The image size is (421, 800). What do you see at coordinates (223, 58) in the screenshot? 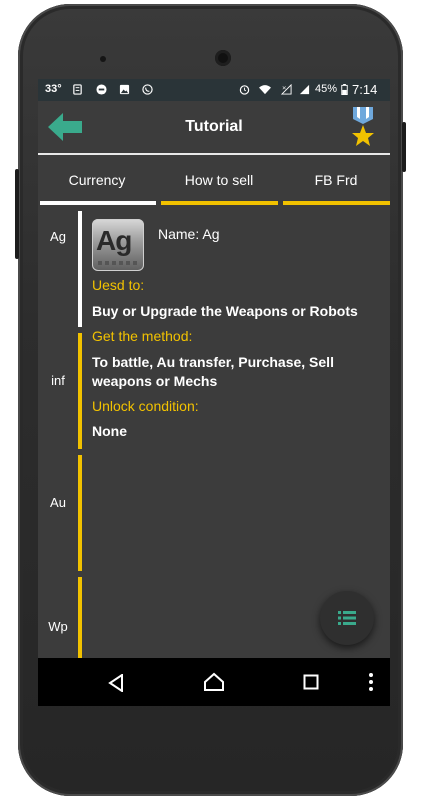
I see `front-camera` at bounding box center [223, 58].